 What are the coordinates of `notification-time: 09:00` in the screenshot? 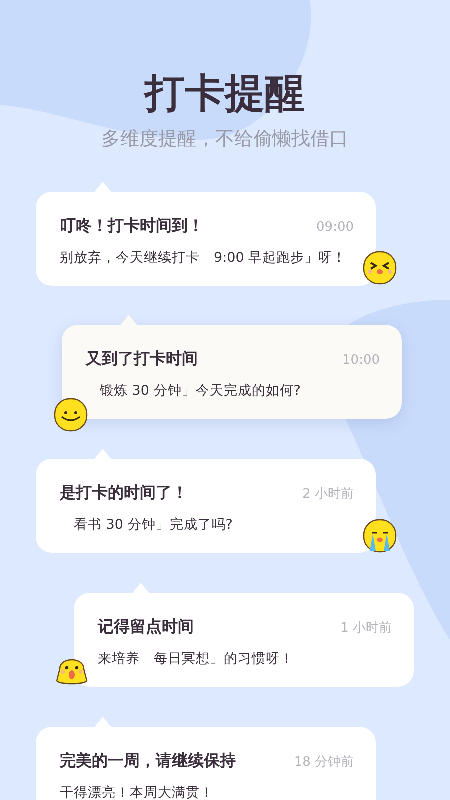 It's located at (335, 227).